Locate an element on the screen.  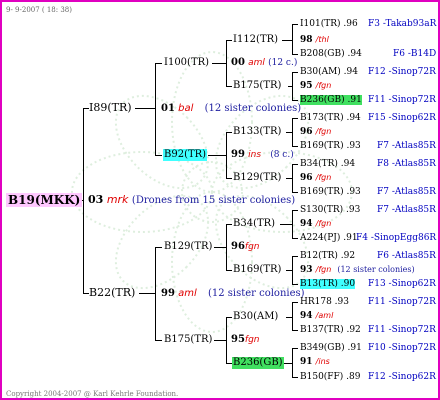
gen4-id: HR178 is located at coordinates (316, 302).